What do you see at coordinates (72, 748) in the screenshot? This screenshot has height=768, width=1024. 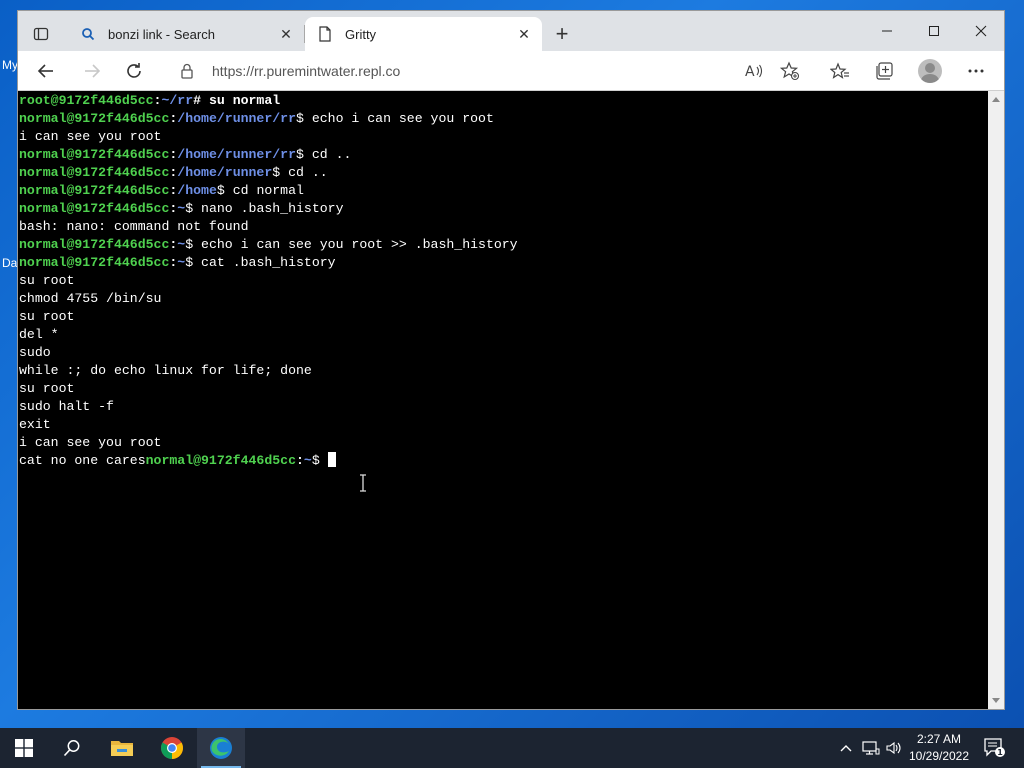 I see `search-taskbar-icon` at bounding box center [72, 748].